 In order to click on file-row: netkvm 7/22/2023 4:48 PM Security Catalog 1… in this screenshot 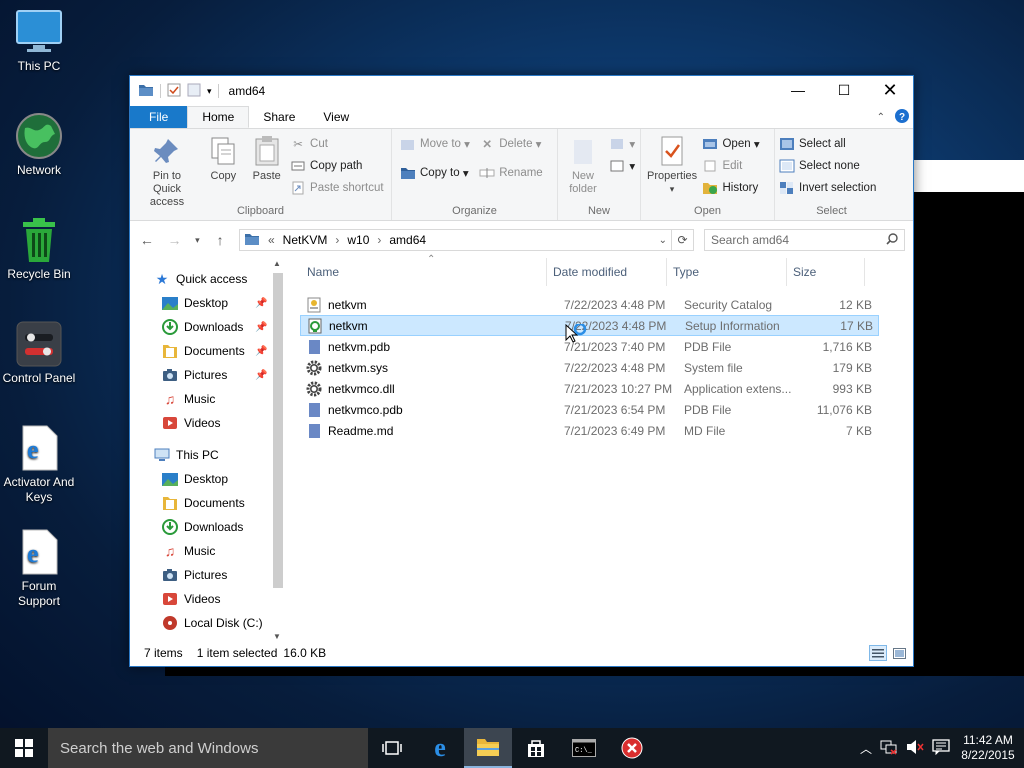, I will do `click(589, 304)`.